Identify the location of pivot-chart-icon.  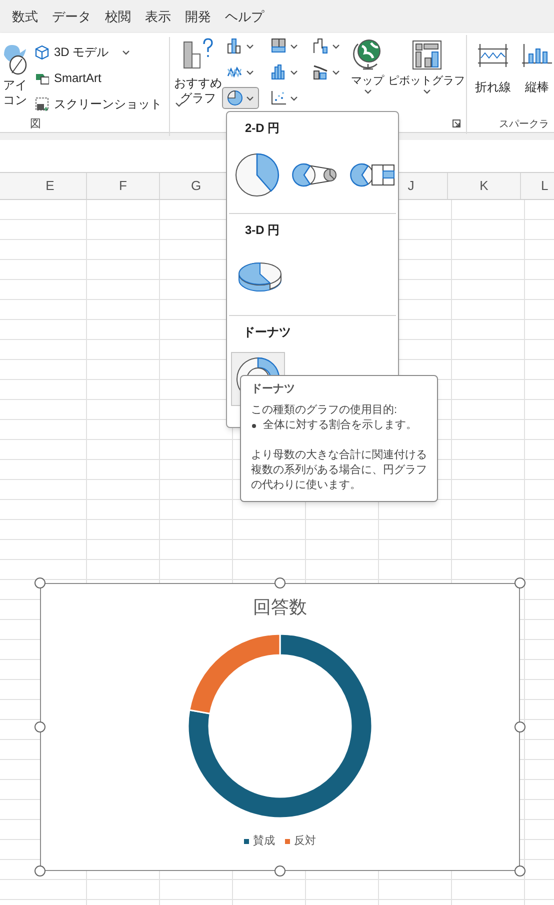
(427, 55).